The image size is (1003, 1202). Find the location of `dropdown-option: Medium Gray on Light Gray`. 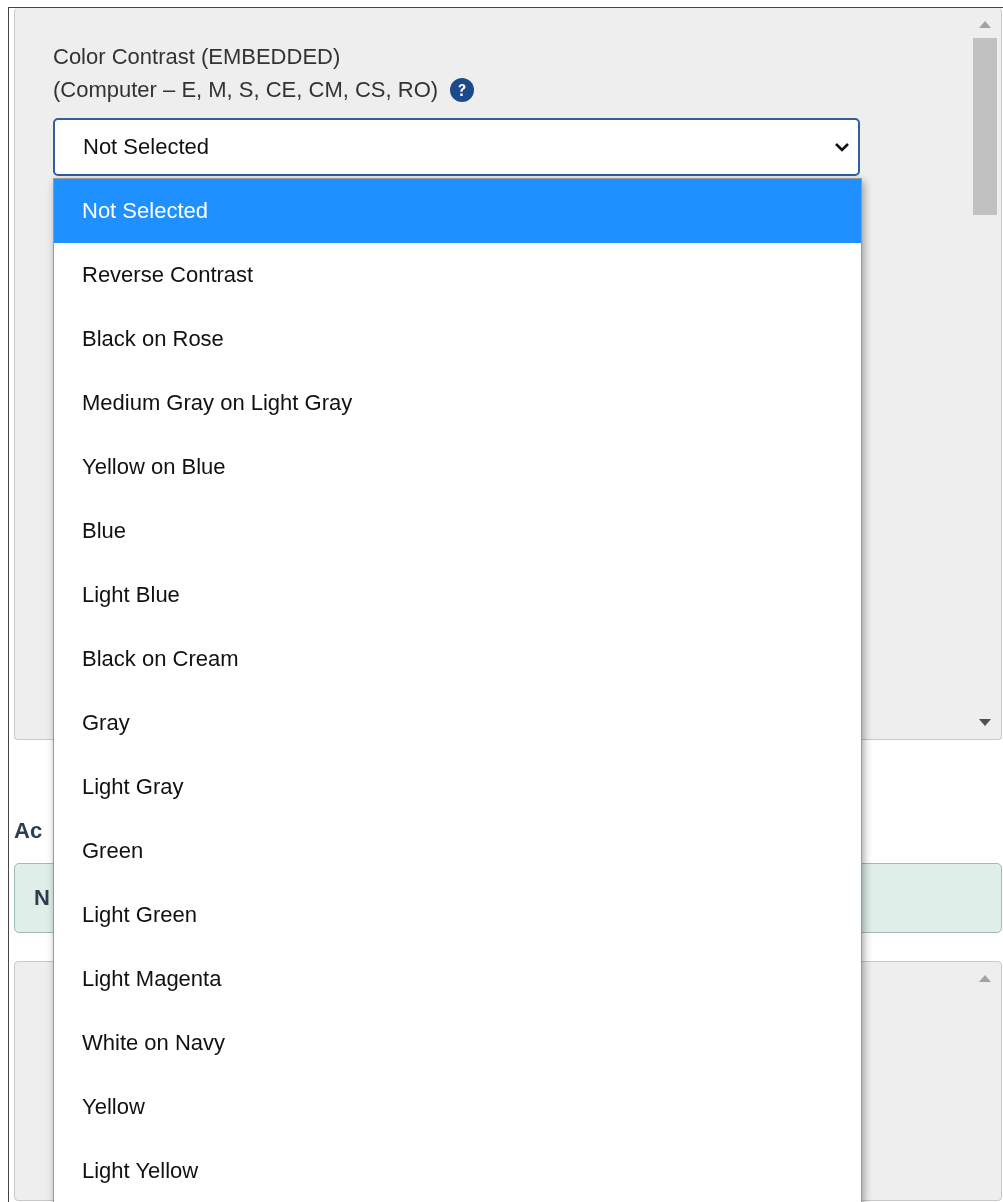

dropdown-option: Medium Gray on Light Gray is located at coordinates (457, 403).